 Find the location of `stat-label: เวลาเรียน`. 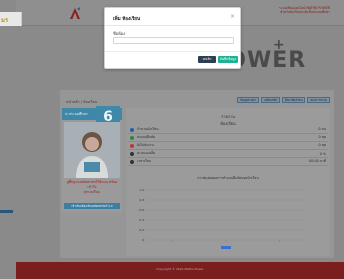

stat-label: เวลาเรียน is located at coordinates (144, 161).